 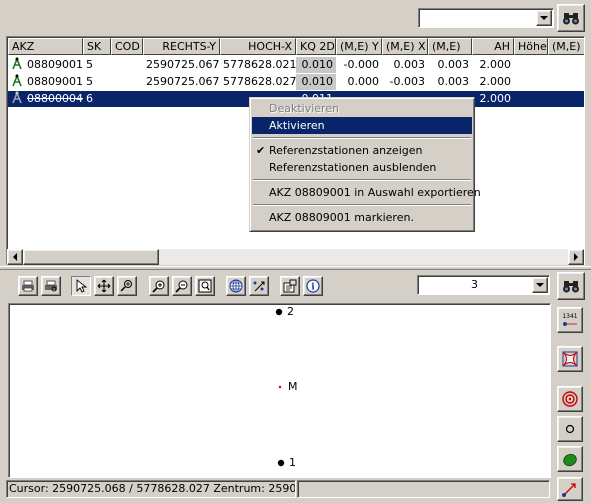 What do you see at coordinates (453, 64) in the screenshot?
I see `cell-me: 0.003` at bounding box center [453, 64].